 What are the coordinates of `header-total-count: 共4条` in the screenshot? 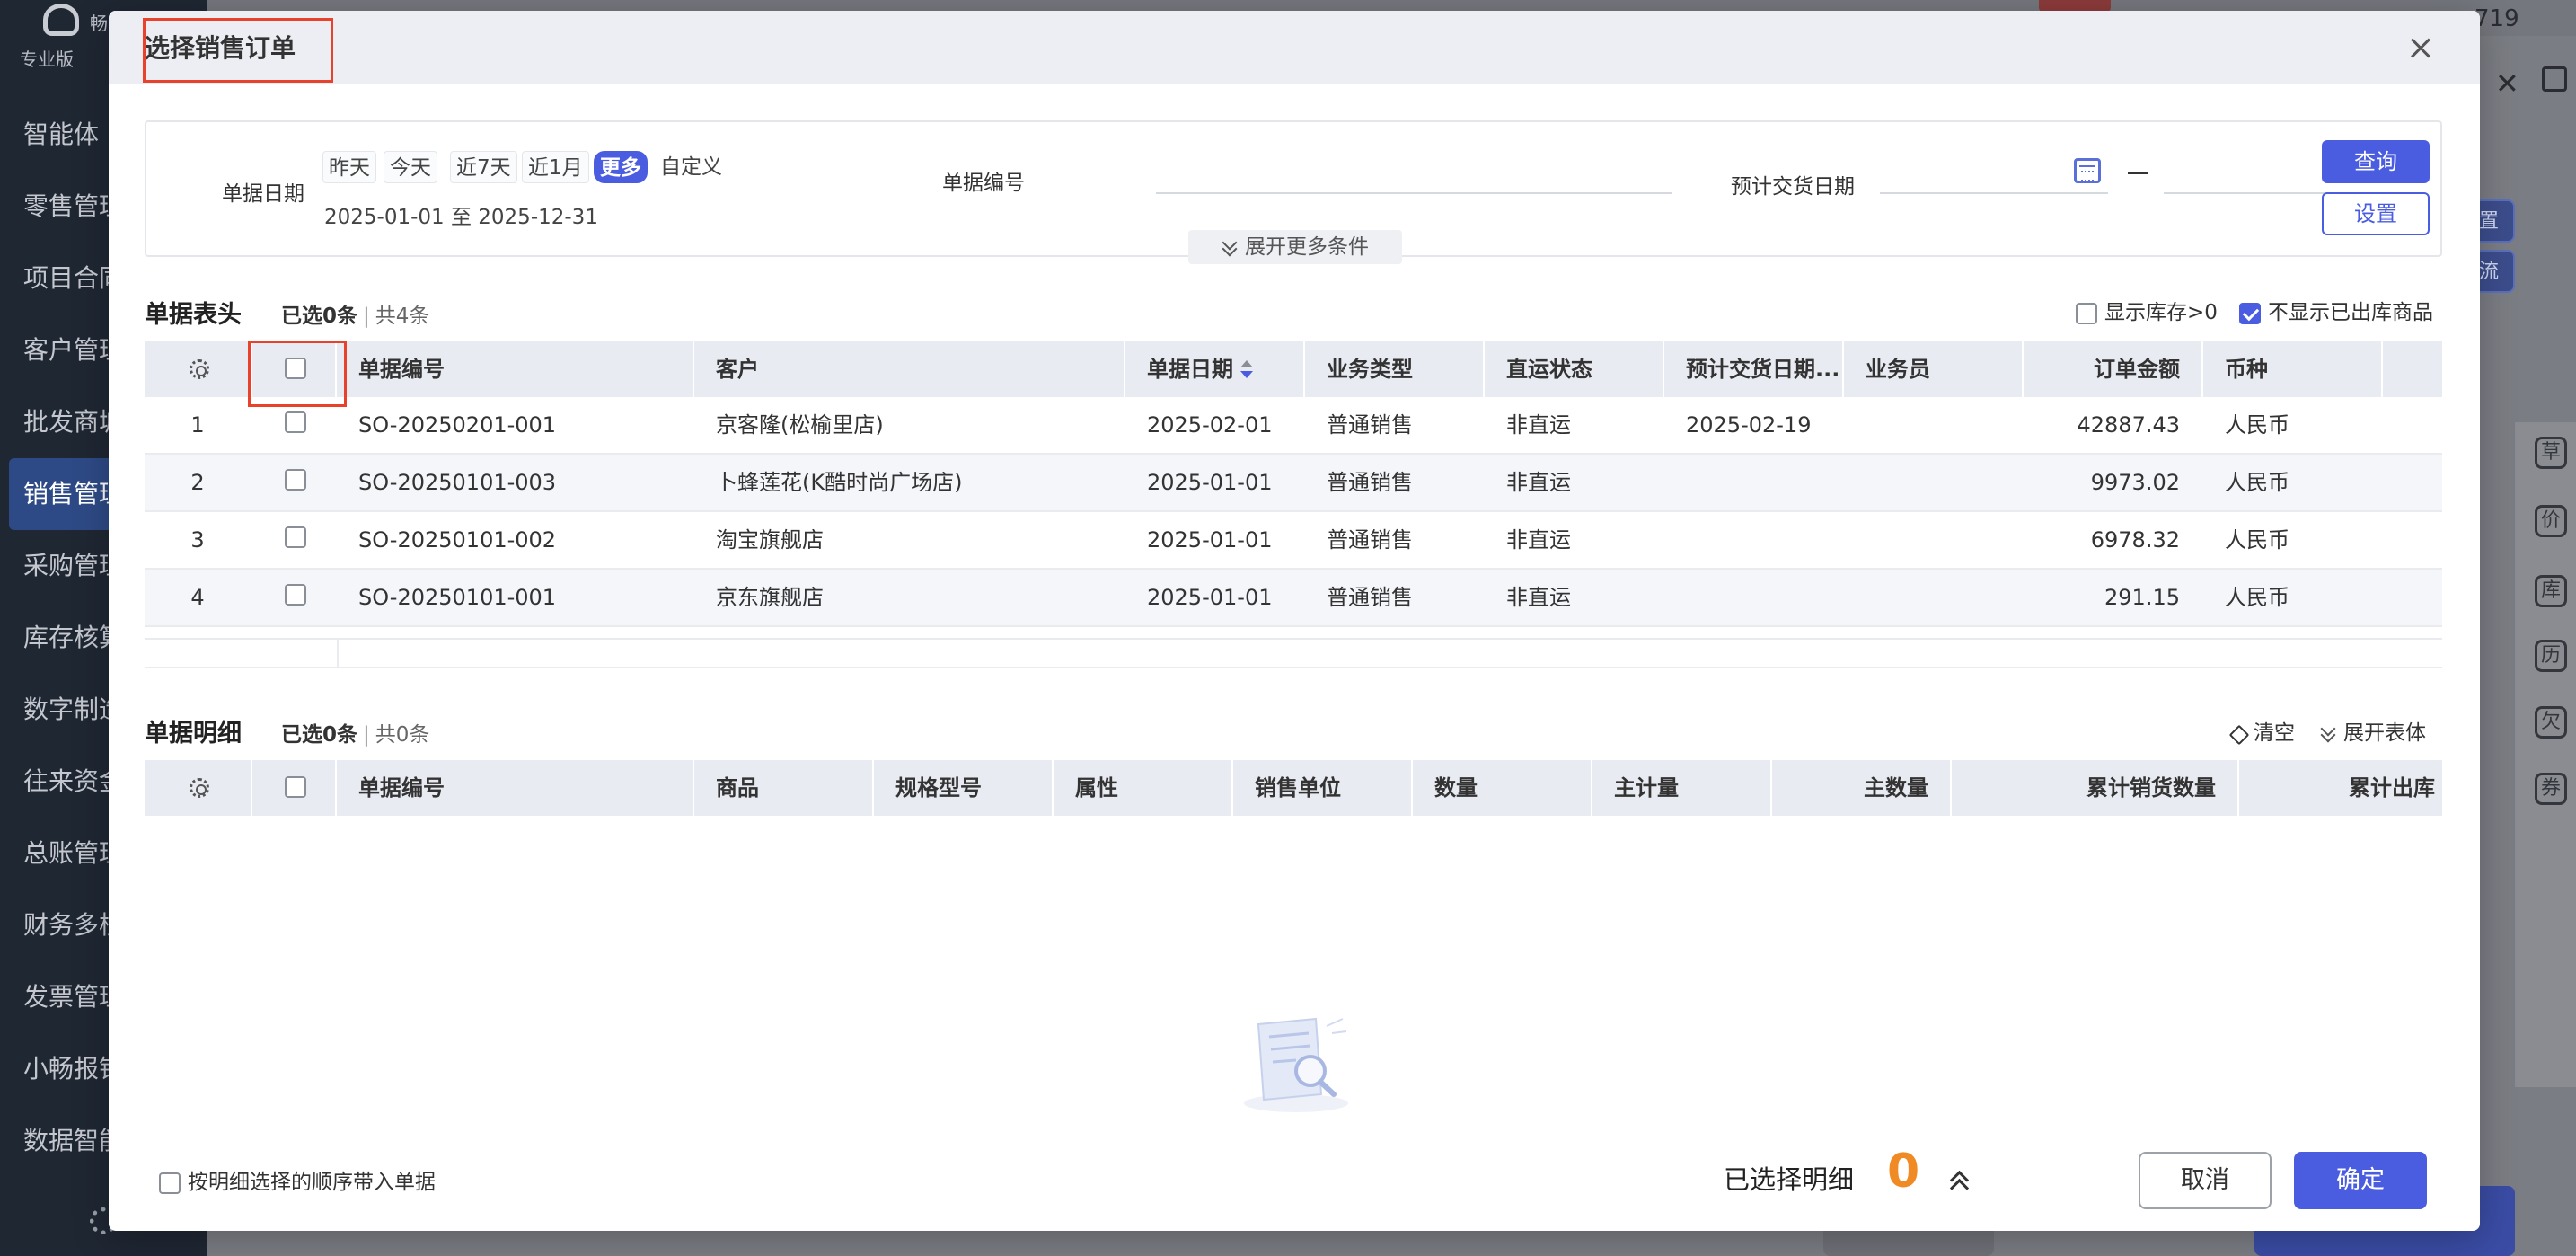 It's located at (402, 316).